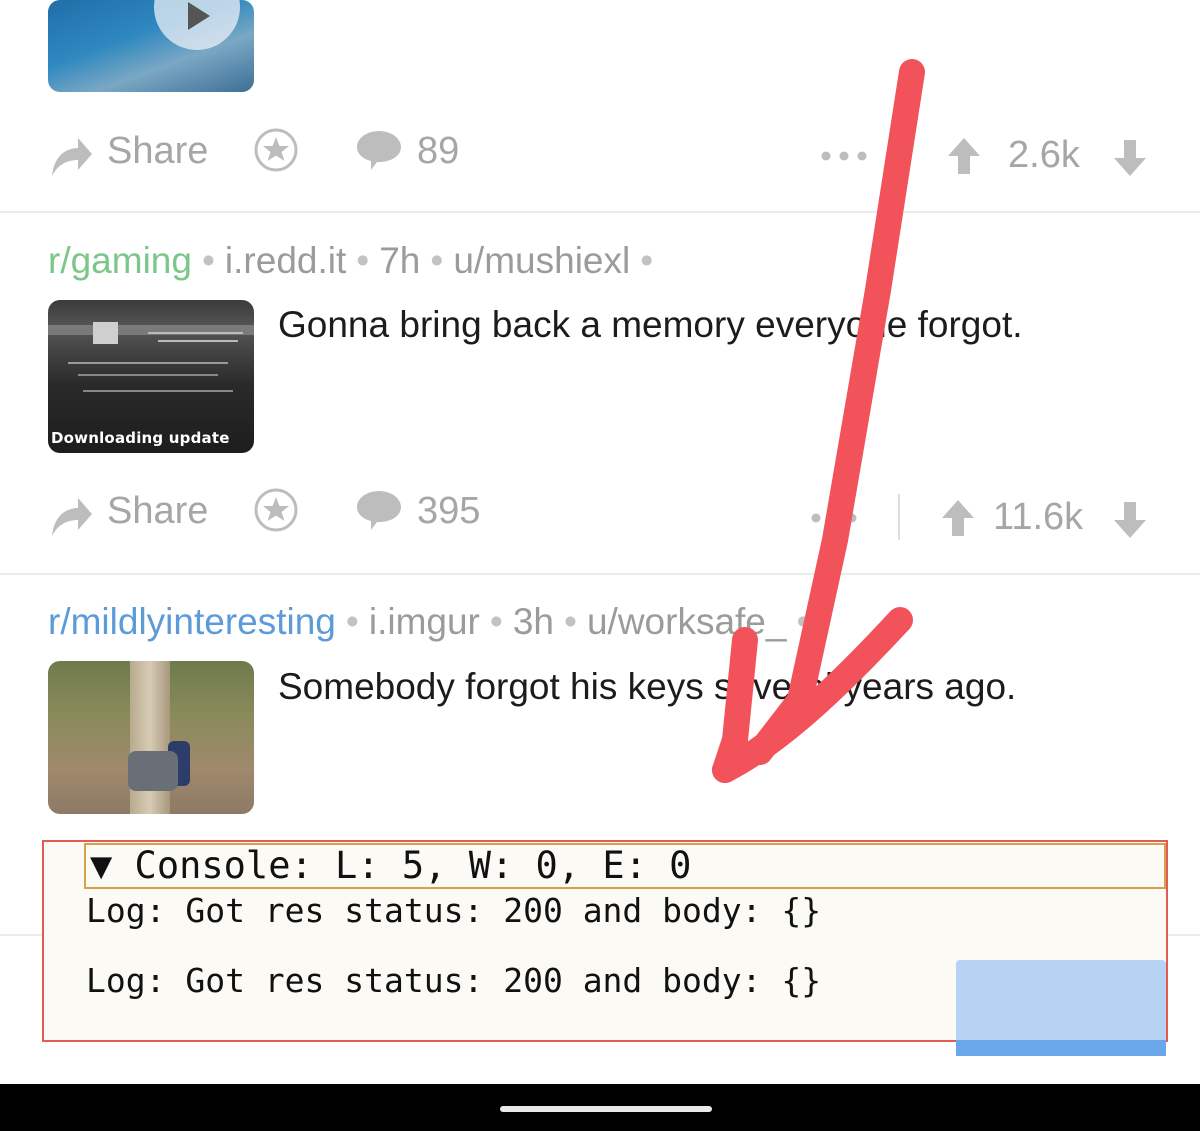  What do you see at coordinates (606, 1109) in the screenshot?
I see `home-gesture-handle` at bounding box center [606, 1109].